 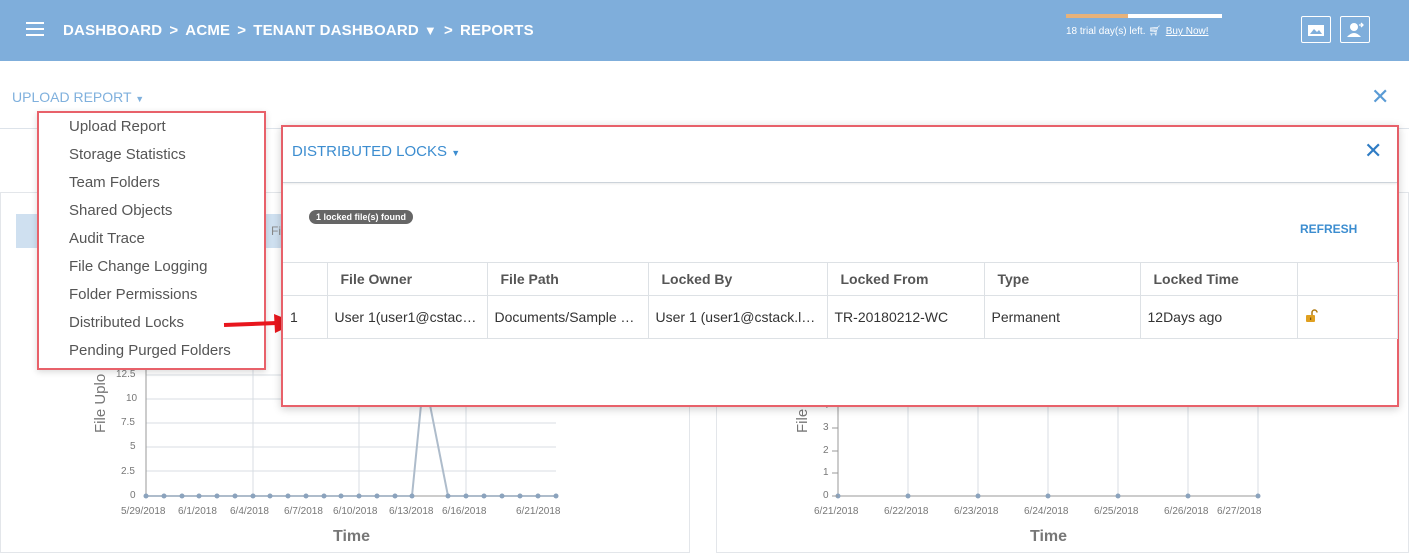 What do you see at coordinates (976, 511) in the screenshot?
I see `x-tick: 6/23/2018` at bounding box center [976, 511].